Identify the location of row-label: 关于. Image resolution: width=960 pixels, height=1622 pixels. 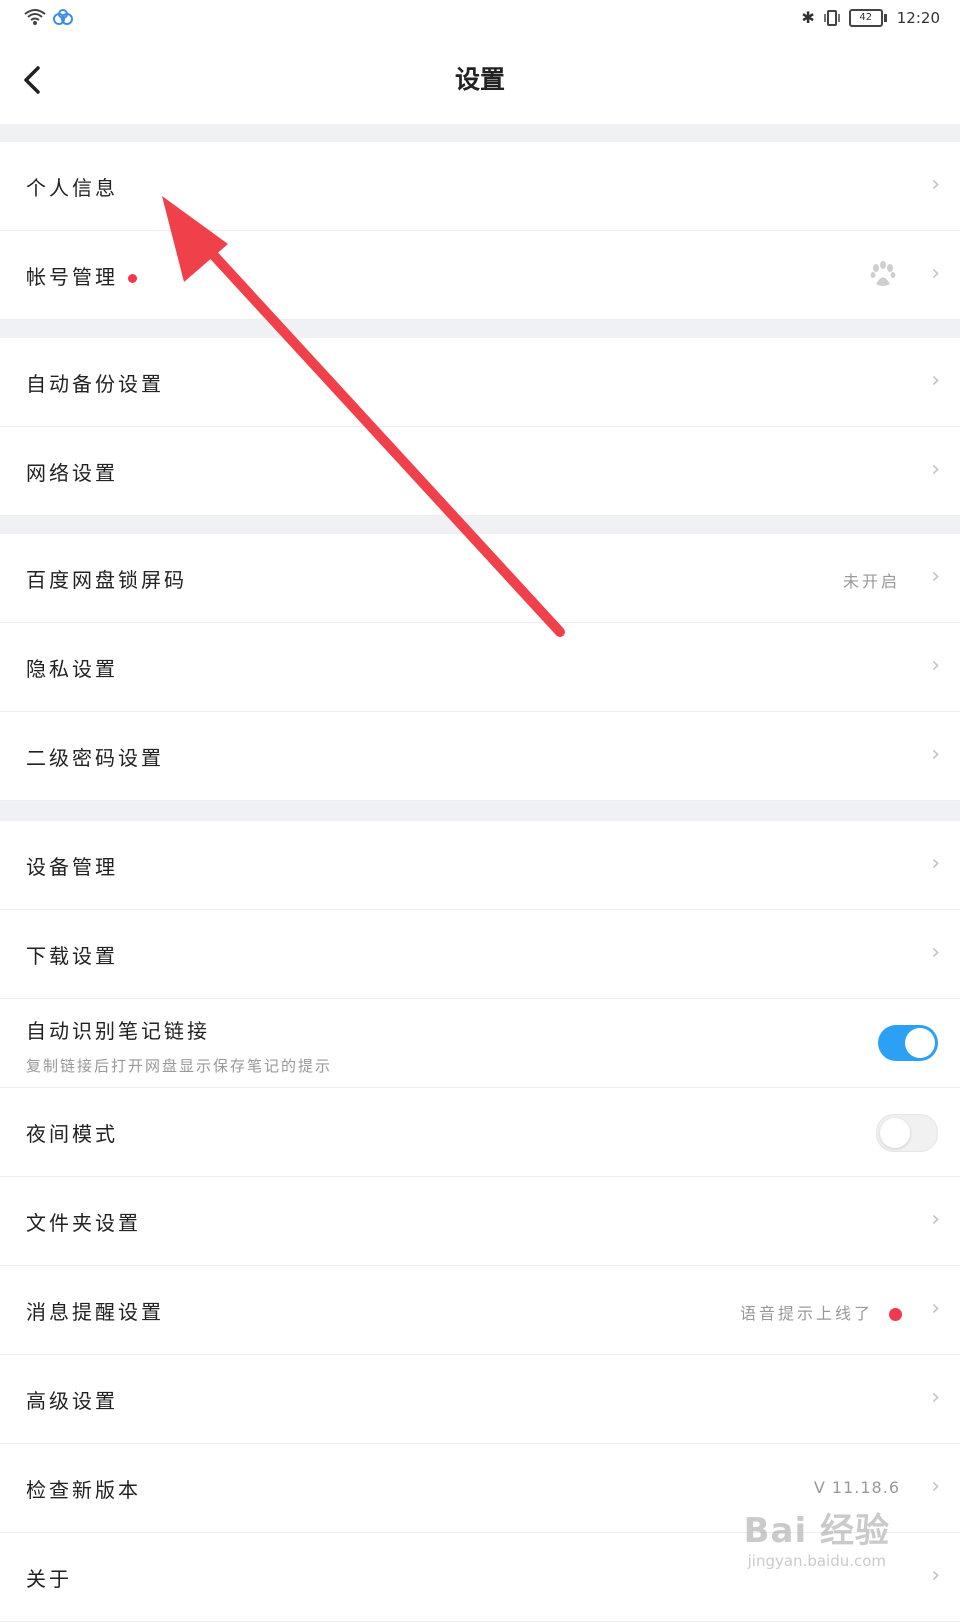
(49, 1579).